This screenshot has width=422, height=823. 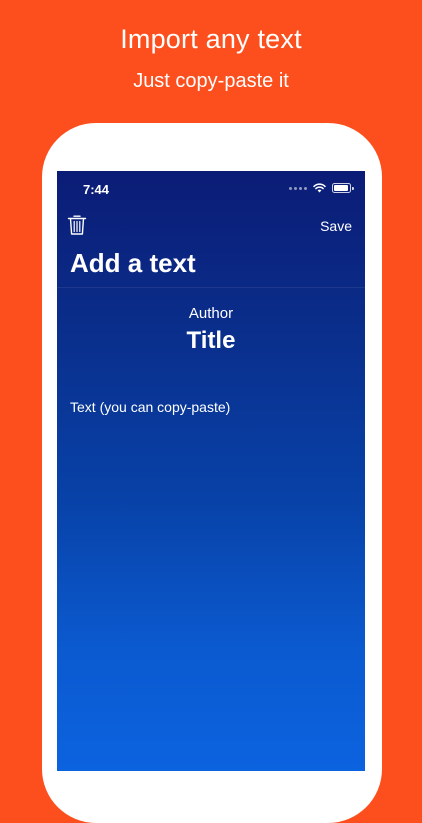 I want to click on title-input: Title, so click(x=211, y=341).